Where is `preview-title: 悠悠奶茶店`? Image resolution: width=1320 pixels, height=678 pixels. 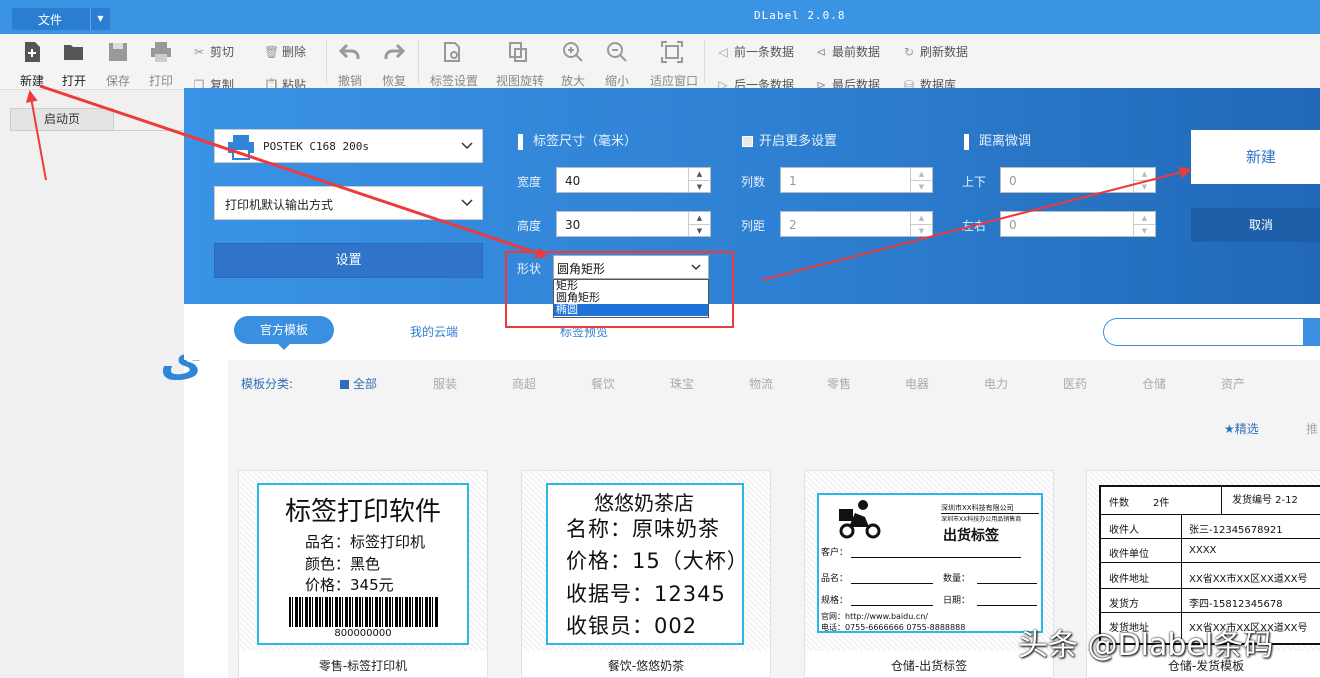
preview-title: 悠悠奶茶店 is located at coordinates (644, 503).